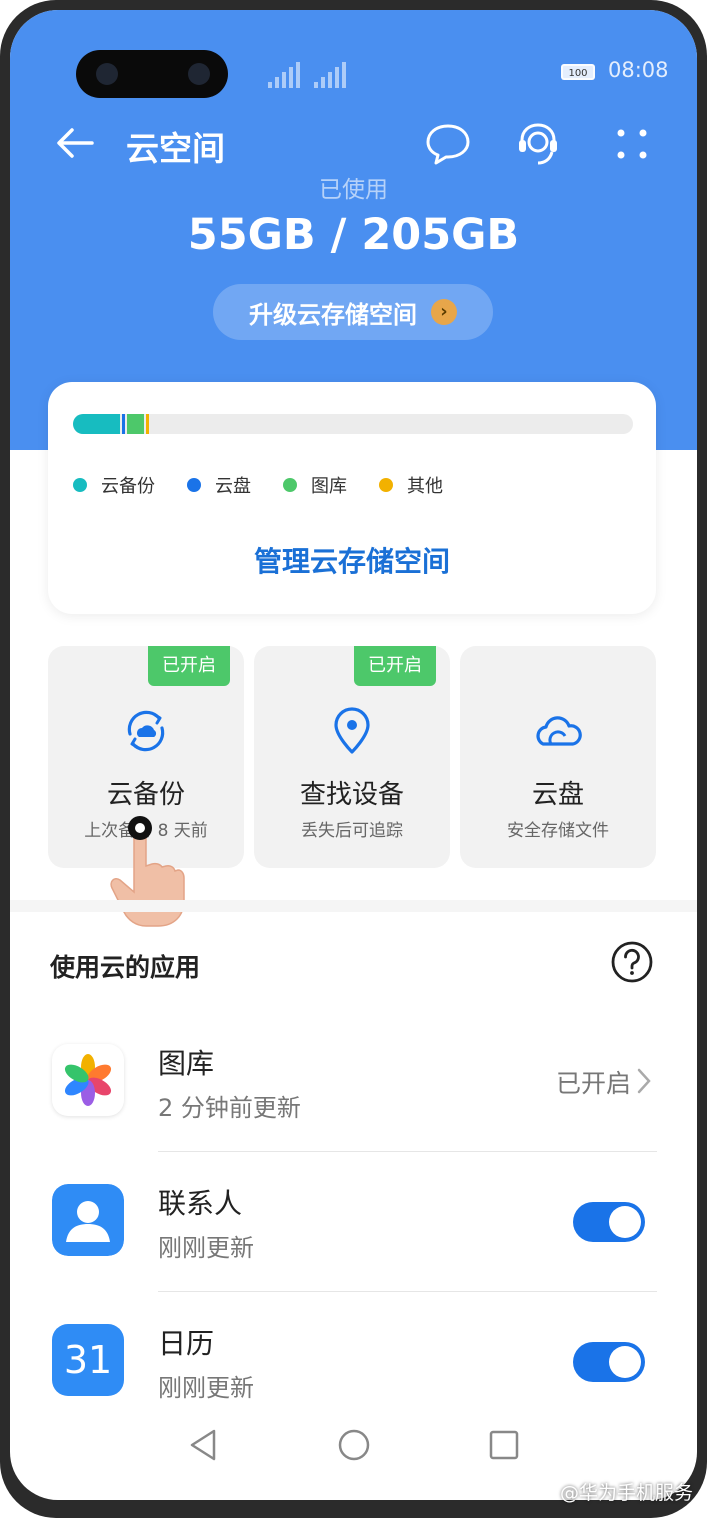  I want to click on app-name: 图库, so click(186, 1063).